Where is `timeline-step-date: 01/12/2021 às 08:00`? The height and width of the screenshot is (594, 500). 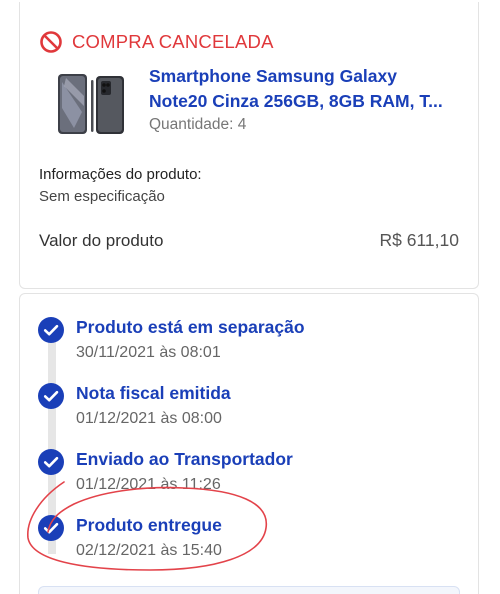 timeline-step-date: 01/12/2021 às 08:00 is located at coordinates (149, 418).